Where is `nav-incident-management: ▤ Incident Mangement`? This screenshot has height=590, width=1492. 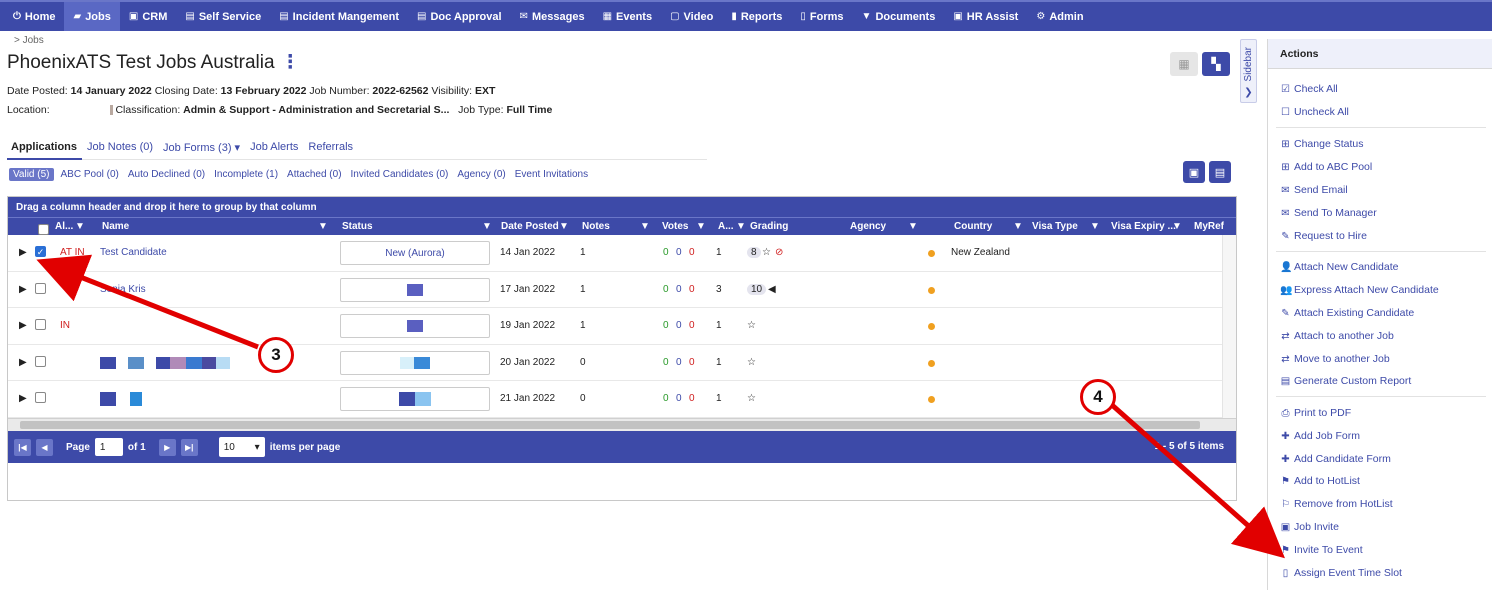 nav-incident-management: ▤ Incident Mangement is located at coordinates (339, 16).